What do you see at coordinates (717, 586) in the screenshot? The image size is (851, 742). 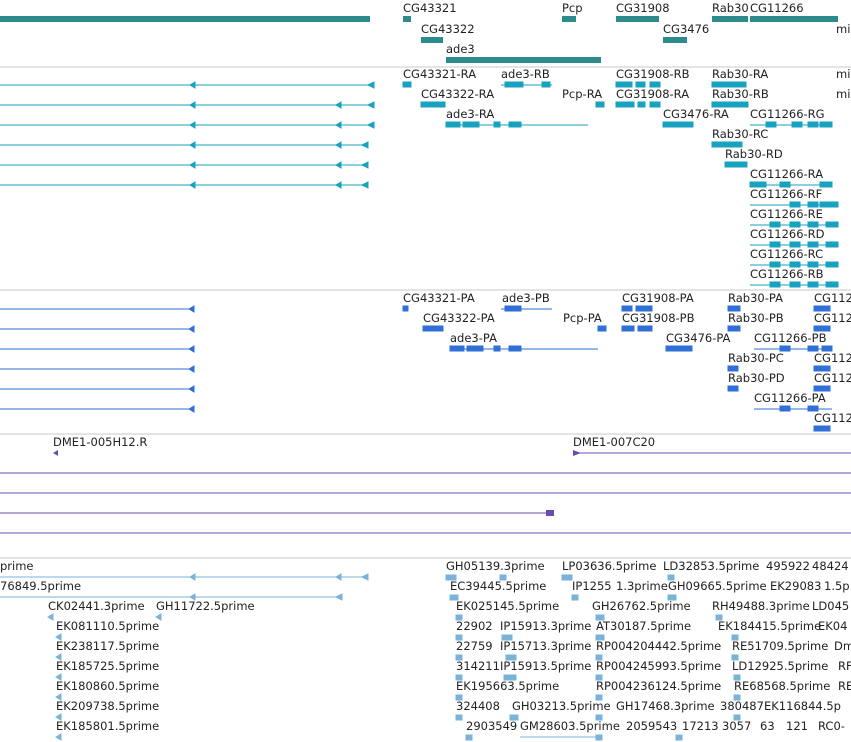 I see `est-label: GH09665.5prime` at bounding box center [717, 586].